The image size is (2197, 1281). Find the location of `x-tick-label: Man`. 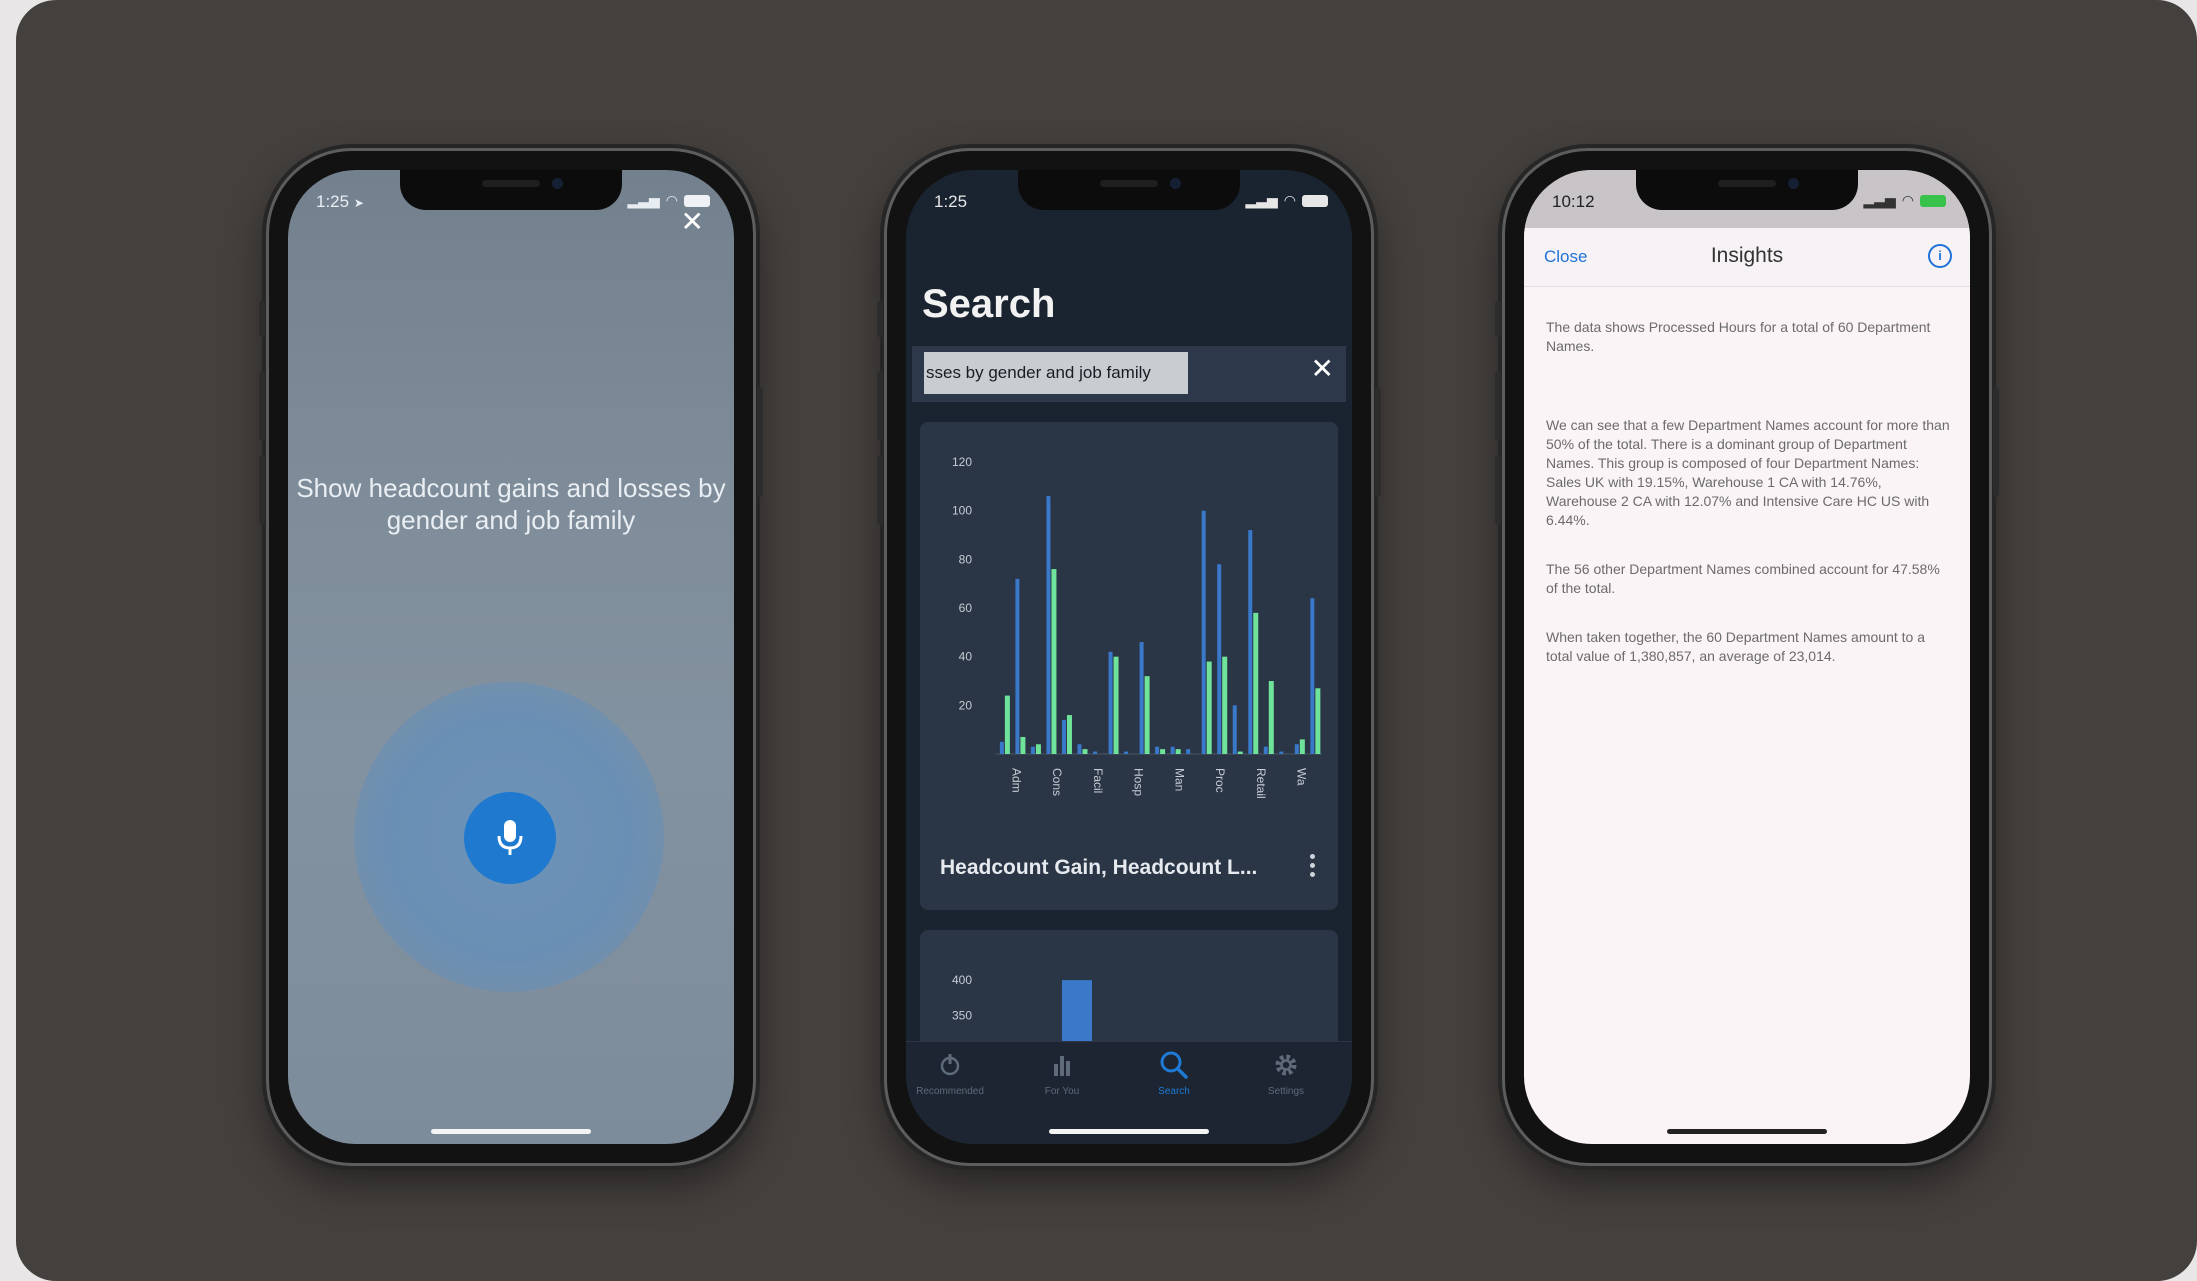

x-tick-label: Man is located at coordinates (1179, 779).